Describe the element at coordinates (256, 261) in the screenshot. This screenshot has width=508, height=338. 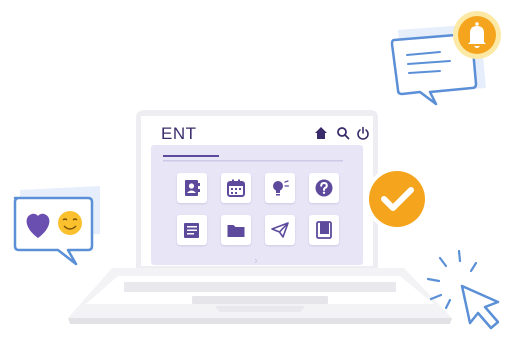
I see `next-chevron-icon: ›` at that location.